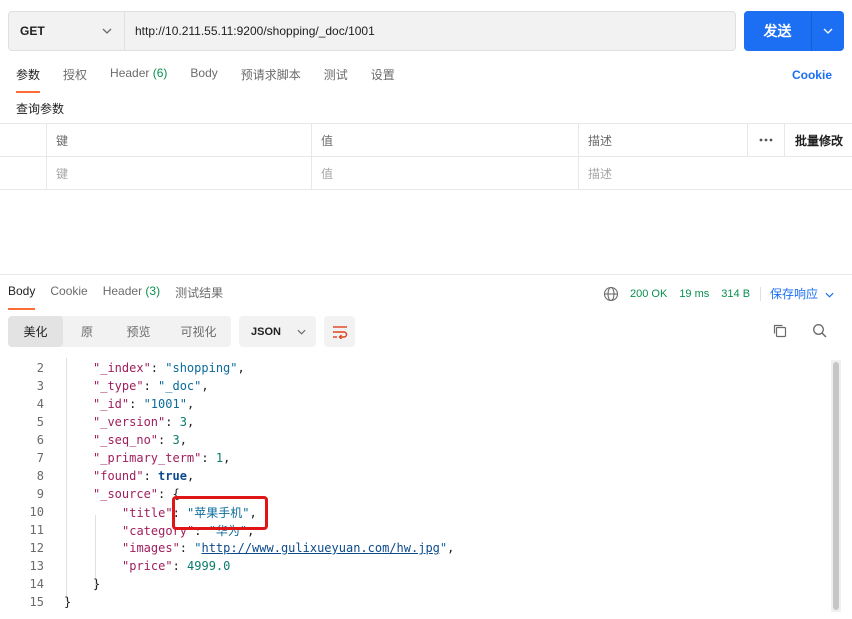  Describe the element at coordinates (176, 566) in the screenshot. I see `code-text: "price": 4999.0` at that location.